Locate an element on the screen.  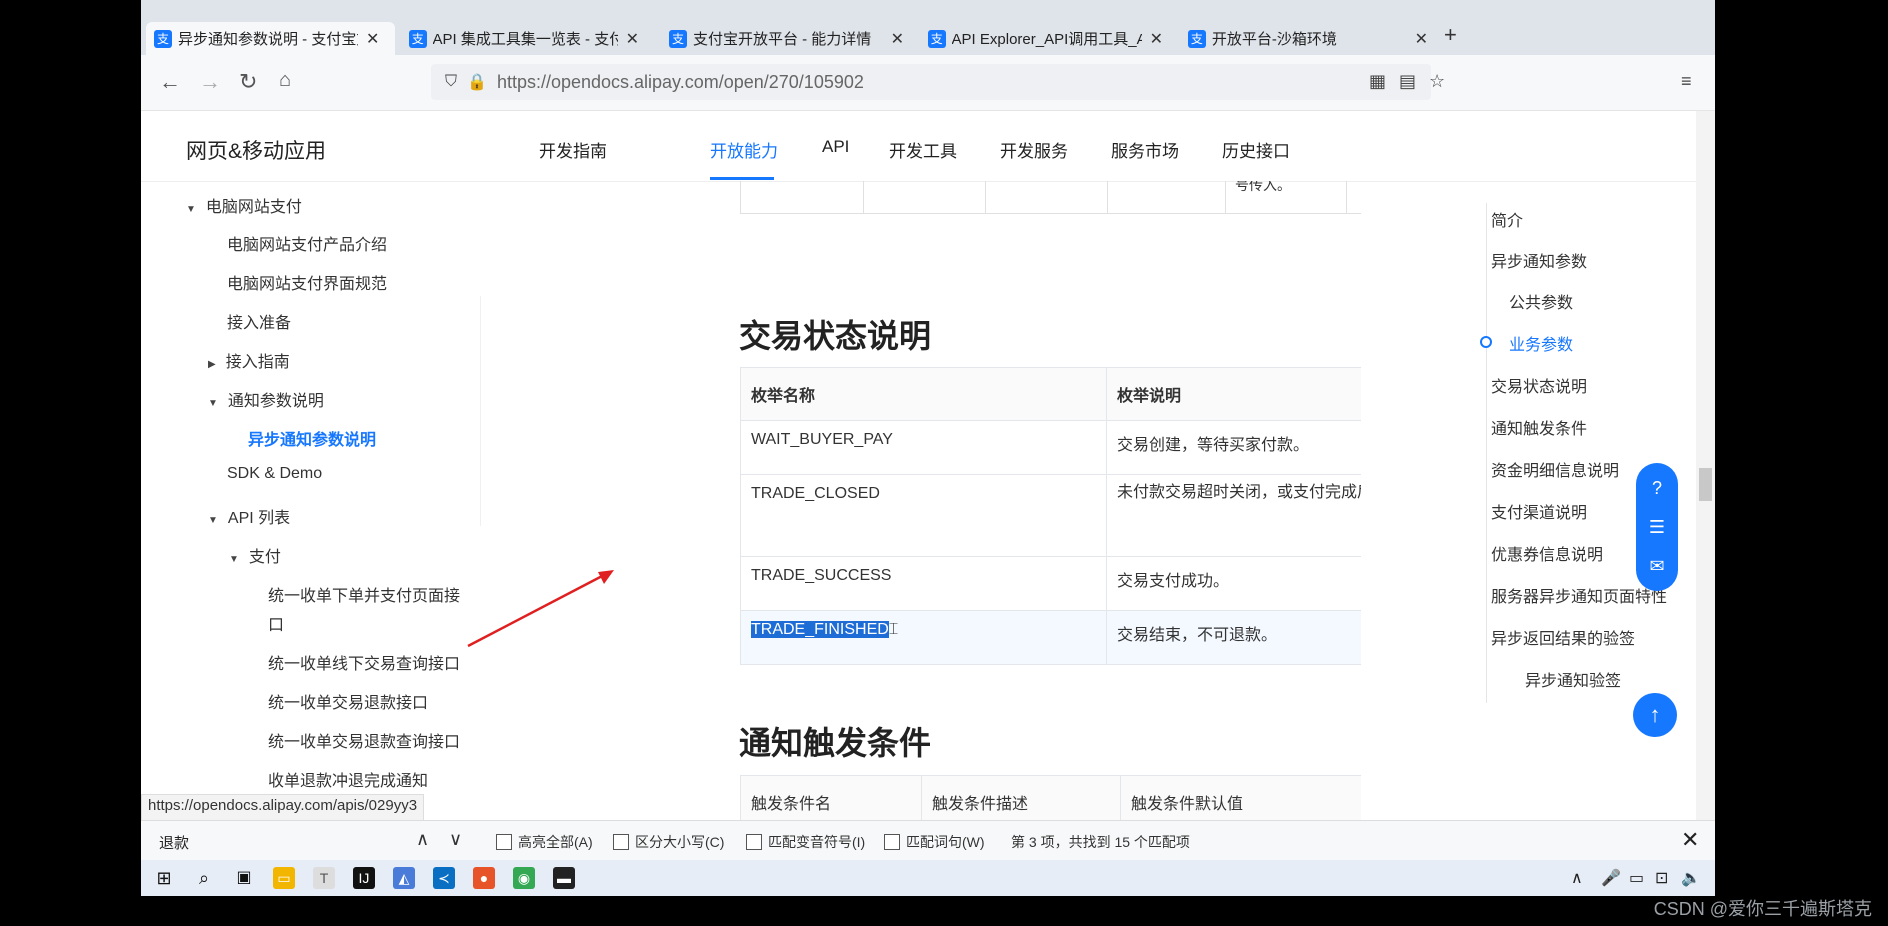
annotation-arrow is located at coordinates (540, 609).